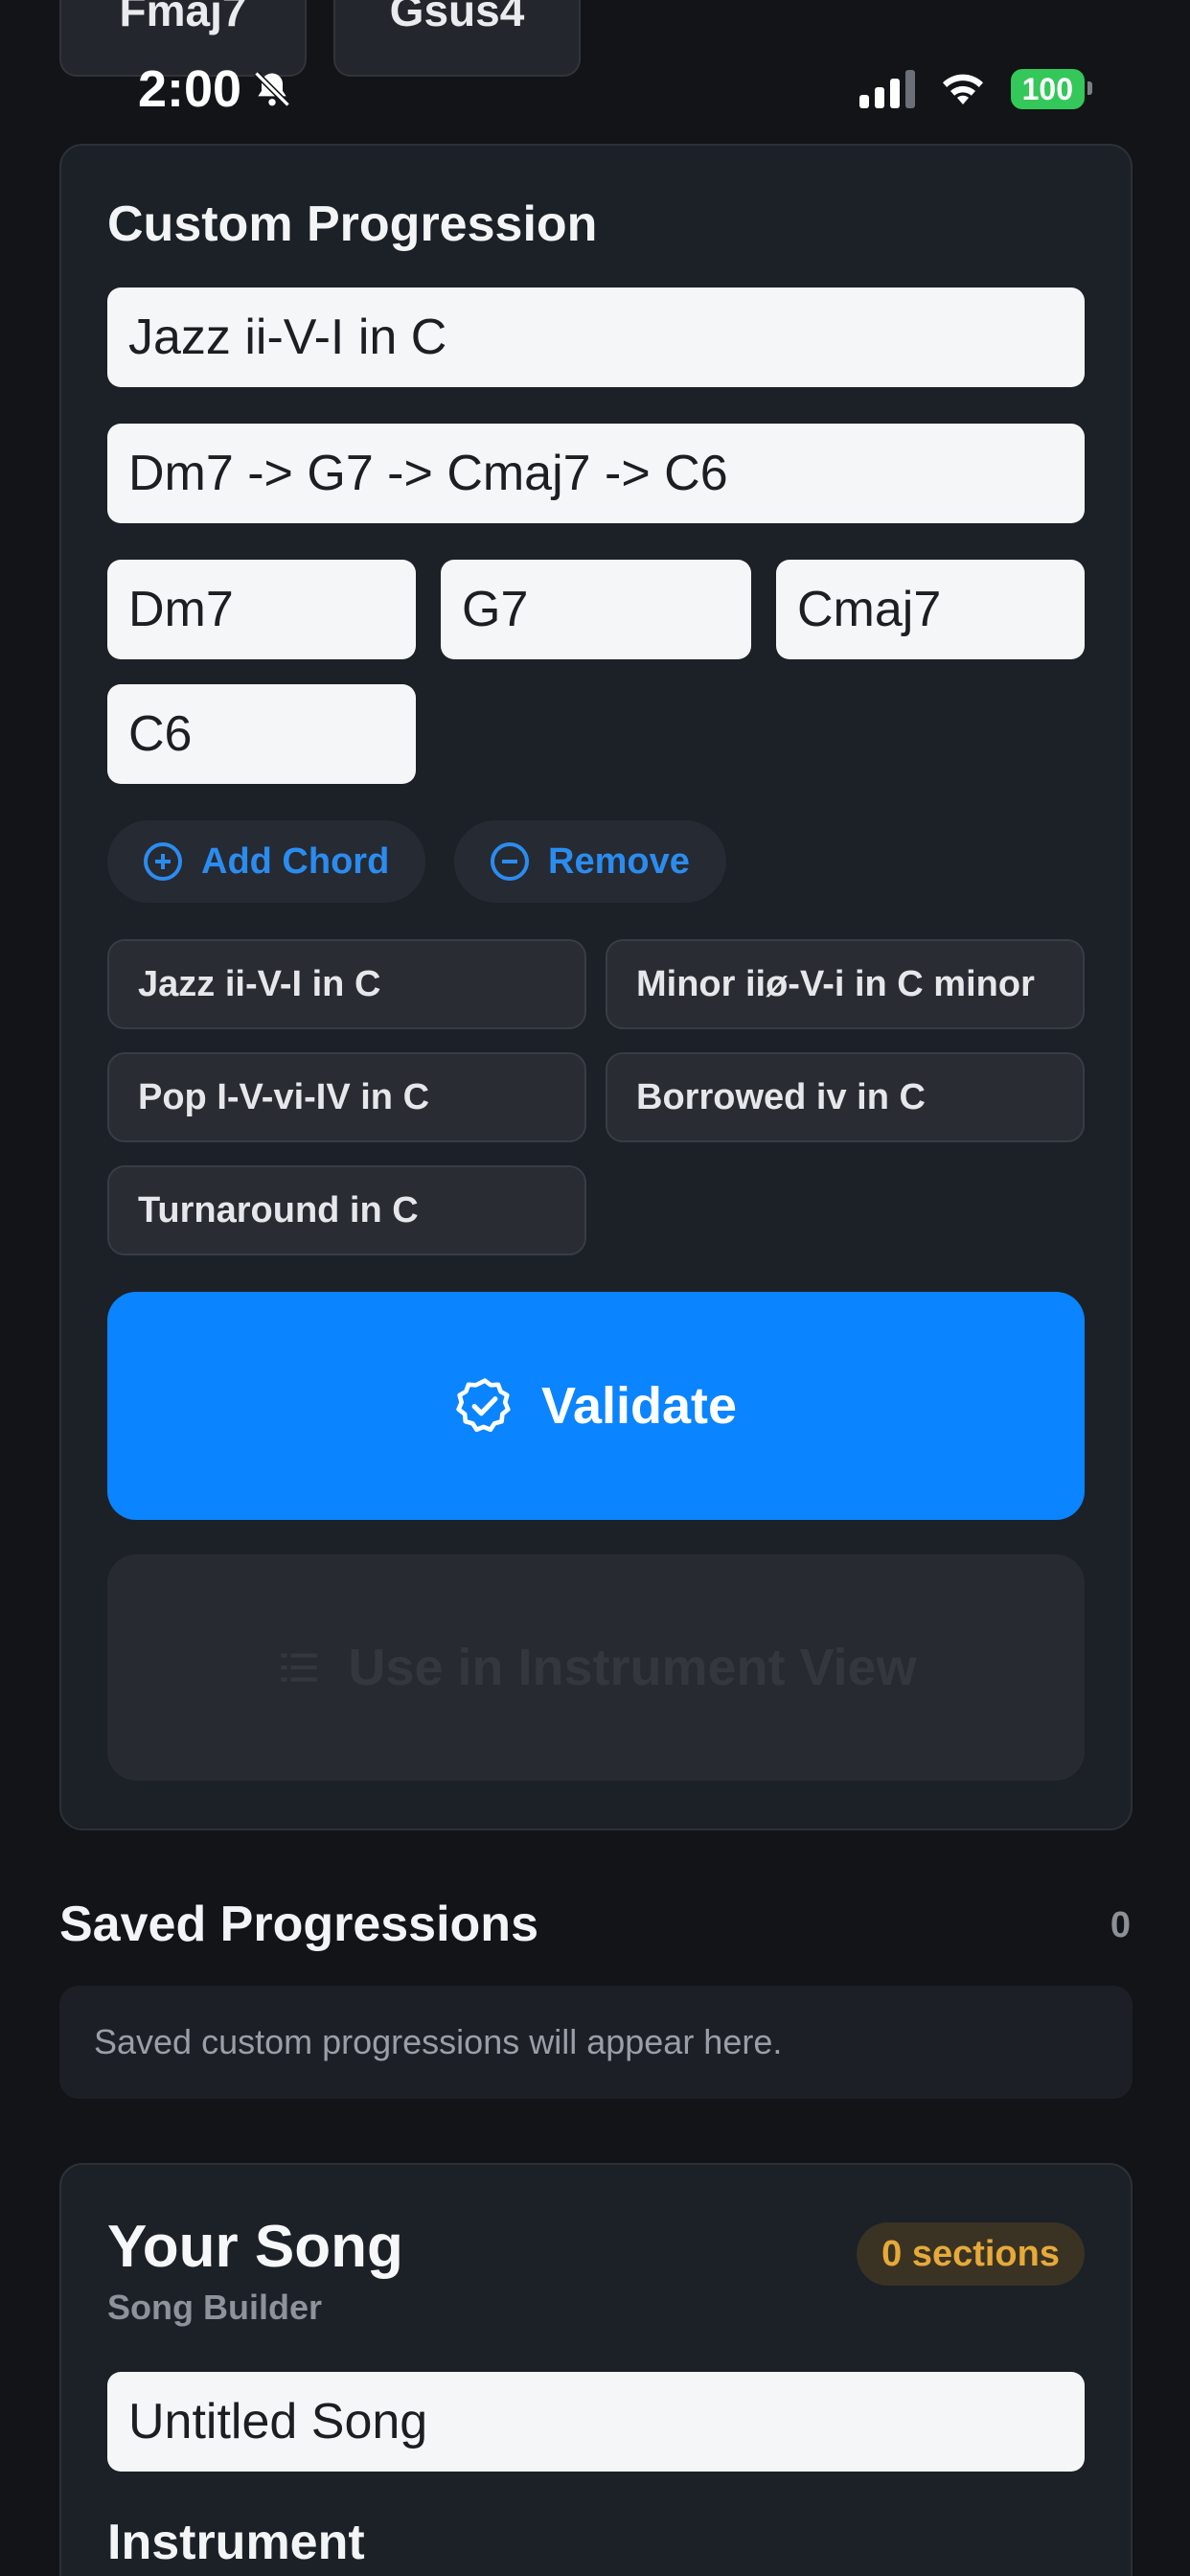  What do you see at coordinates (272, 89) in the screenshot?
I see `bell-slash-icon` at bounding box center [272, 89].